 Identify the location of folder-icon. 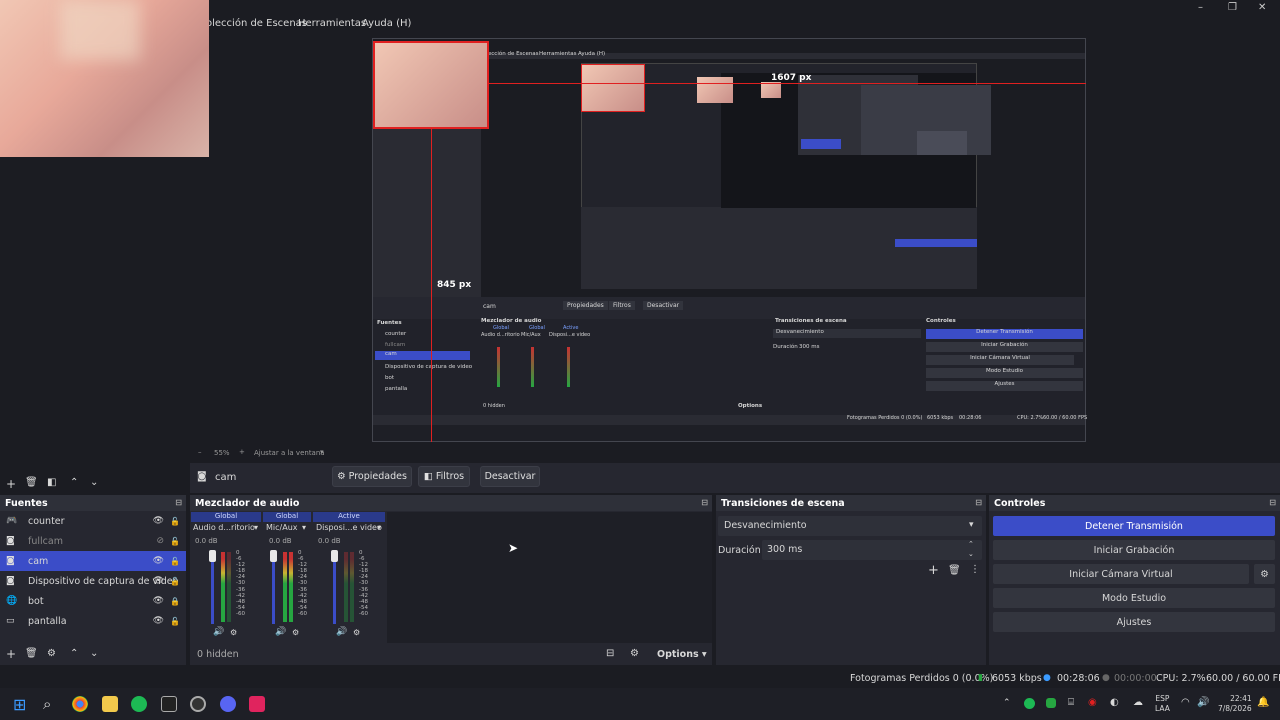
(110, 704).